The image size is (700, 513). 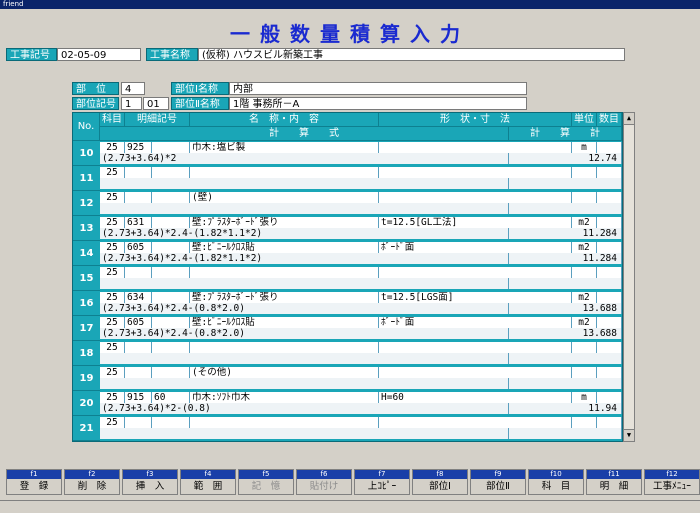 What do you see at coordinates (304, 408) in the screenshot?
I see `formula-cell: (2.73+3.64)*2-(0.8)` at bounding box center [304, 408].